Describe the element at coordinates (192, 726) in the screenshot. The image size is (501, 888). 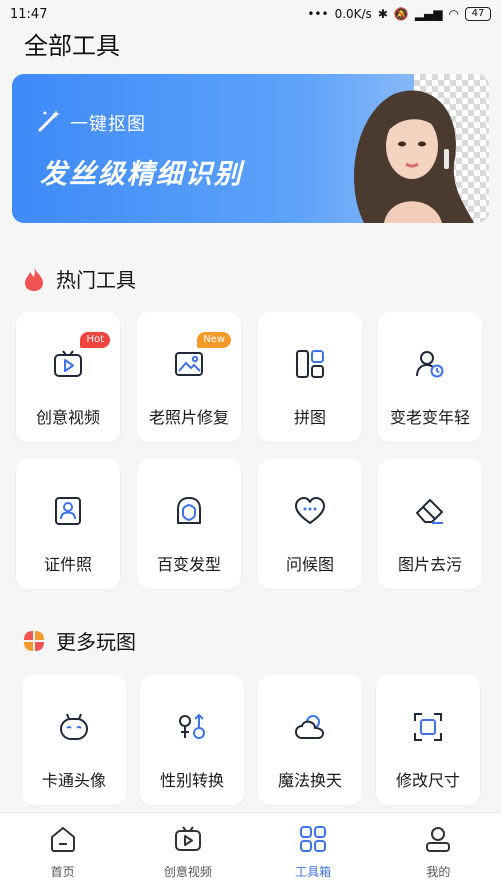
I see `gender-icon` at that location.